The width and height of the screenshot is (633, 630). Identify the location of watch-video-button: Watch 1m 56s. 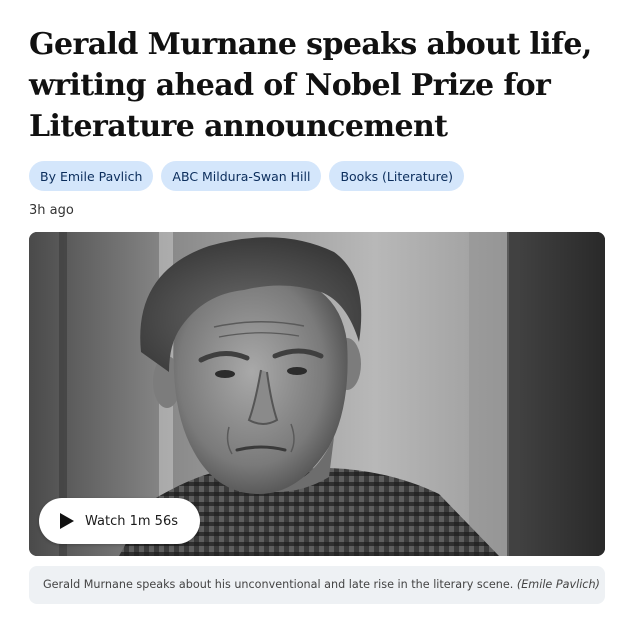
(119, 521).